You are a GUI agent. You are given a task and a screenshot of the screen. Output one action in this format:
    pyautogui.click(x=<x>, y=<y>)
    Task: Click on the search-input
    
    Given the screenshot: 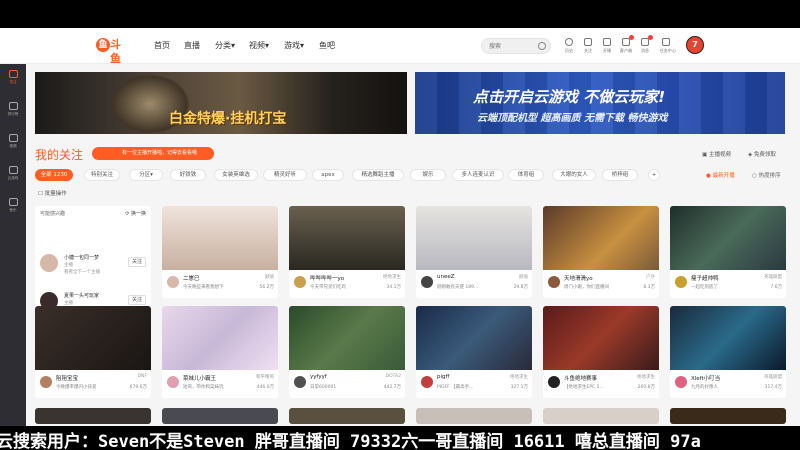 What is the action you would take?
    pyautogui.click(x=513, y=46)
    